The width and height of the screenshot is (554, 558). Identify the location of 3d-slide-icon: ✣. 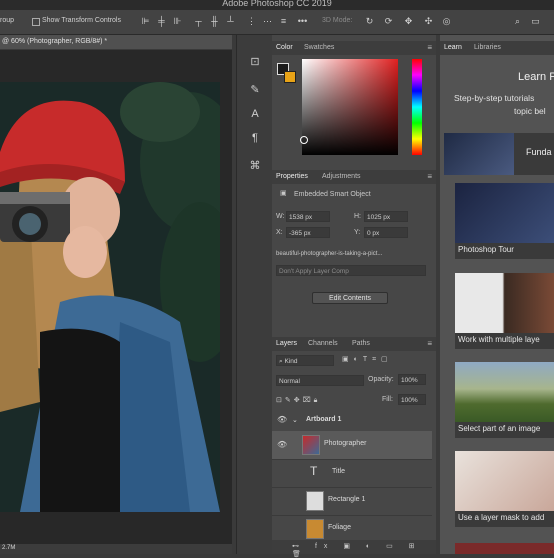
(428, 21).